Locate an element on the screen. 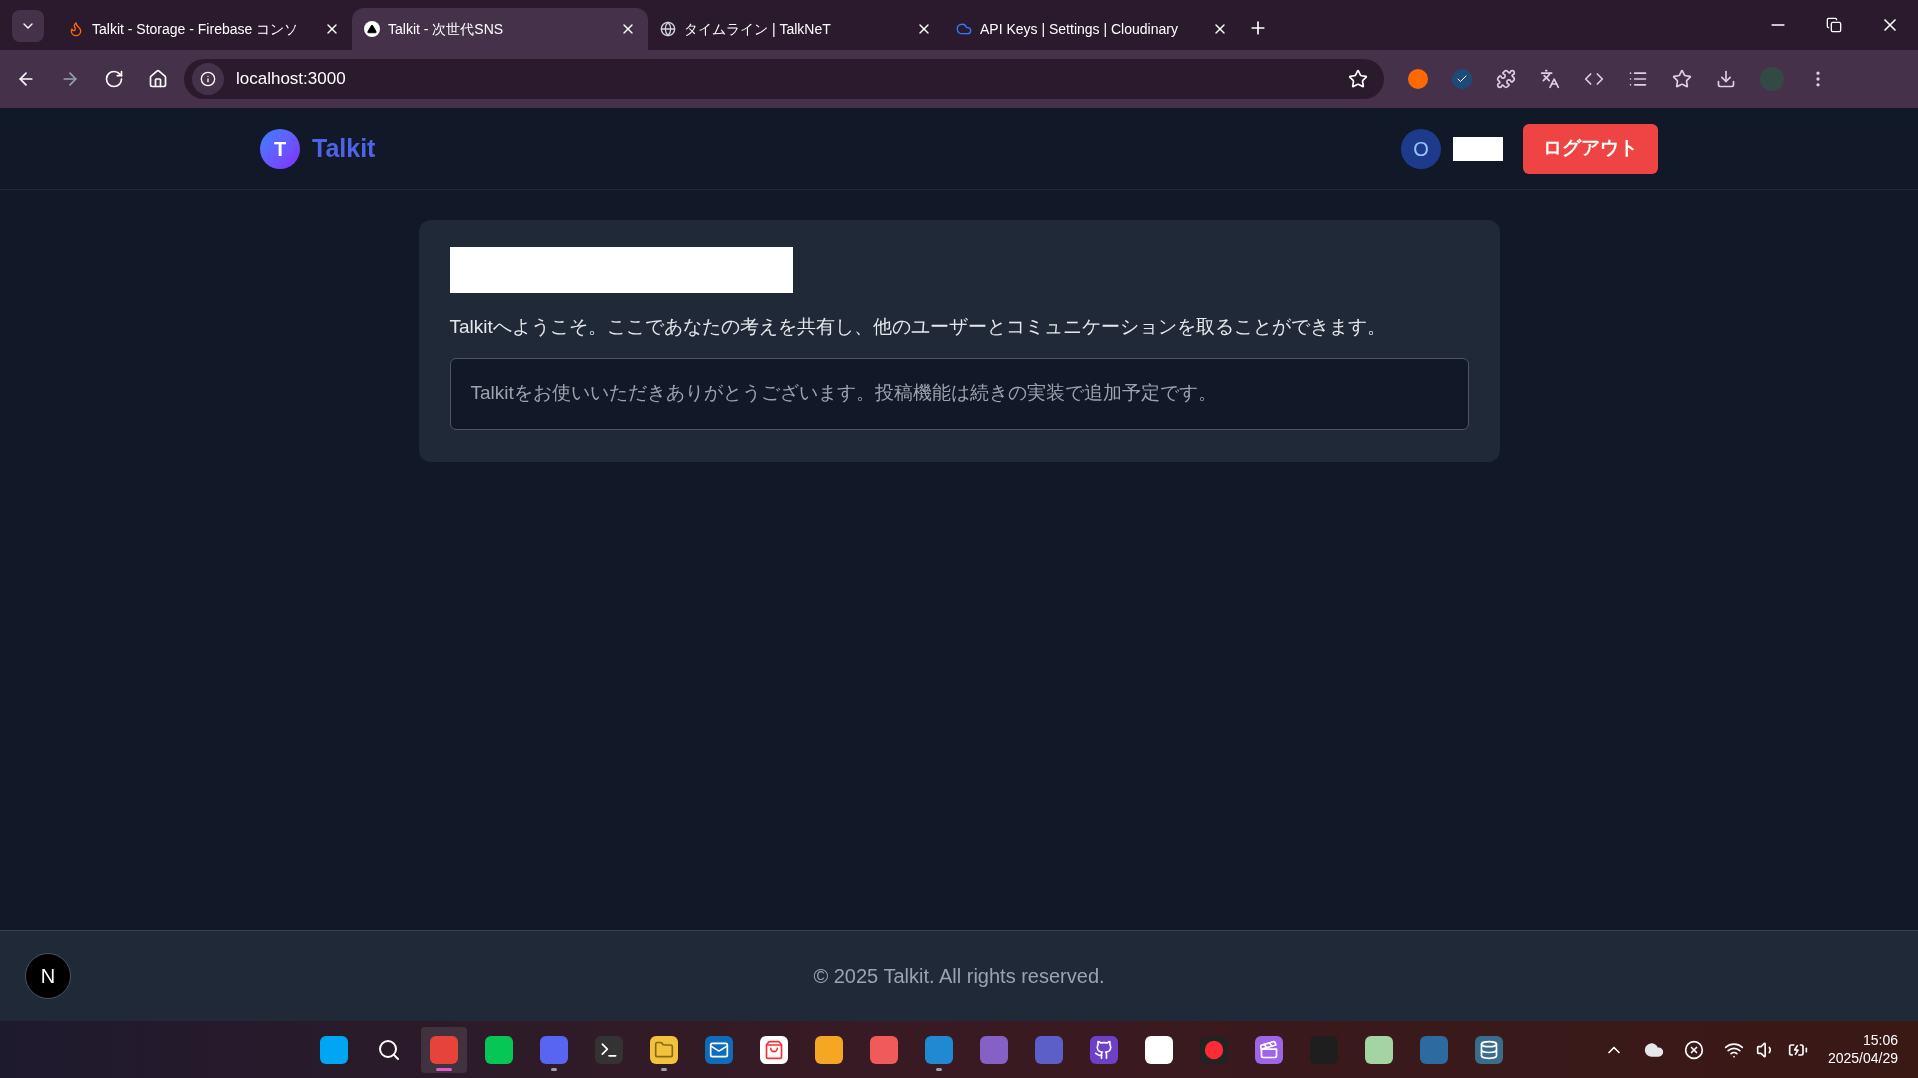 The image size is (1918, 1078). download-icon is located at coordinates (1726, 79).